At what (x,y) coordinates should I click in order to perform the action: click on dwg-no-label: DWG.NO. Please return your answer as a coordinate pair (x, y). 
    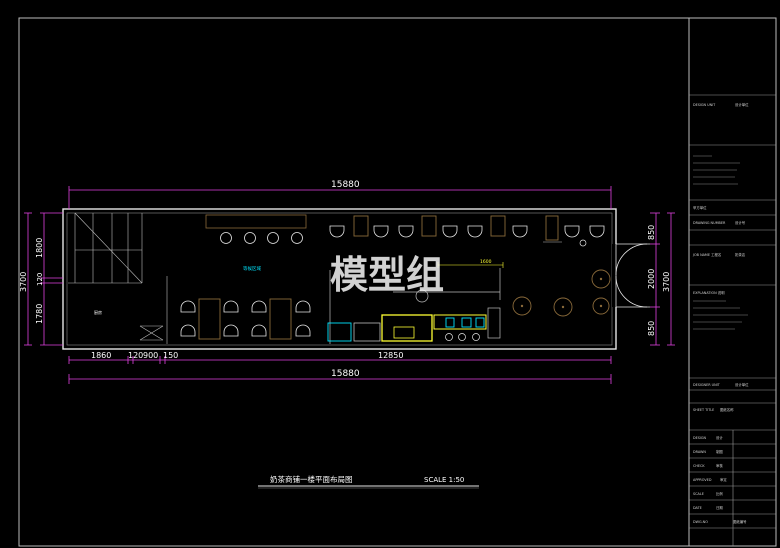
    Looking at the image, I should click on (700, 522).